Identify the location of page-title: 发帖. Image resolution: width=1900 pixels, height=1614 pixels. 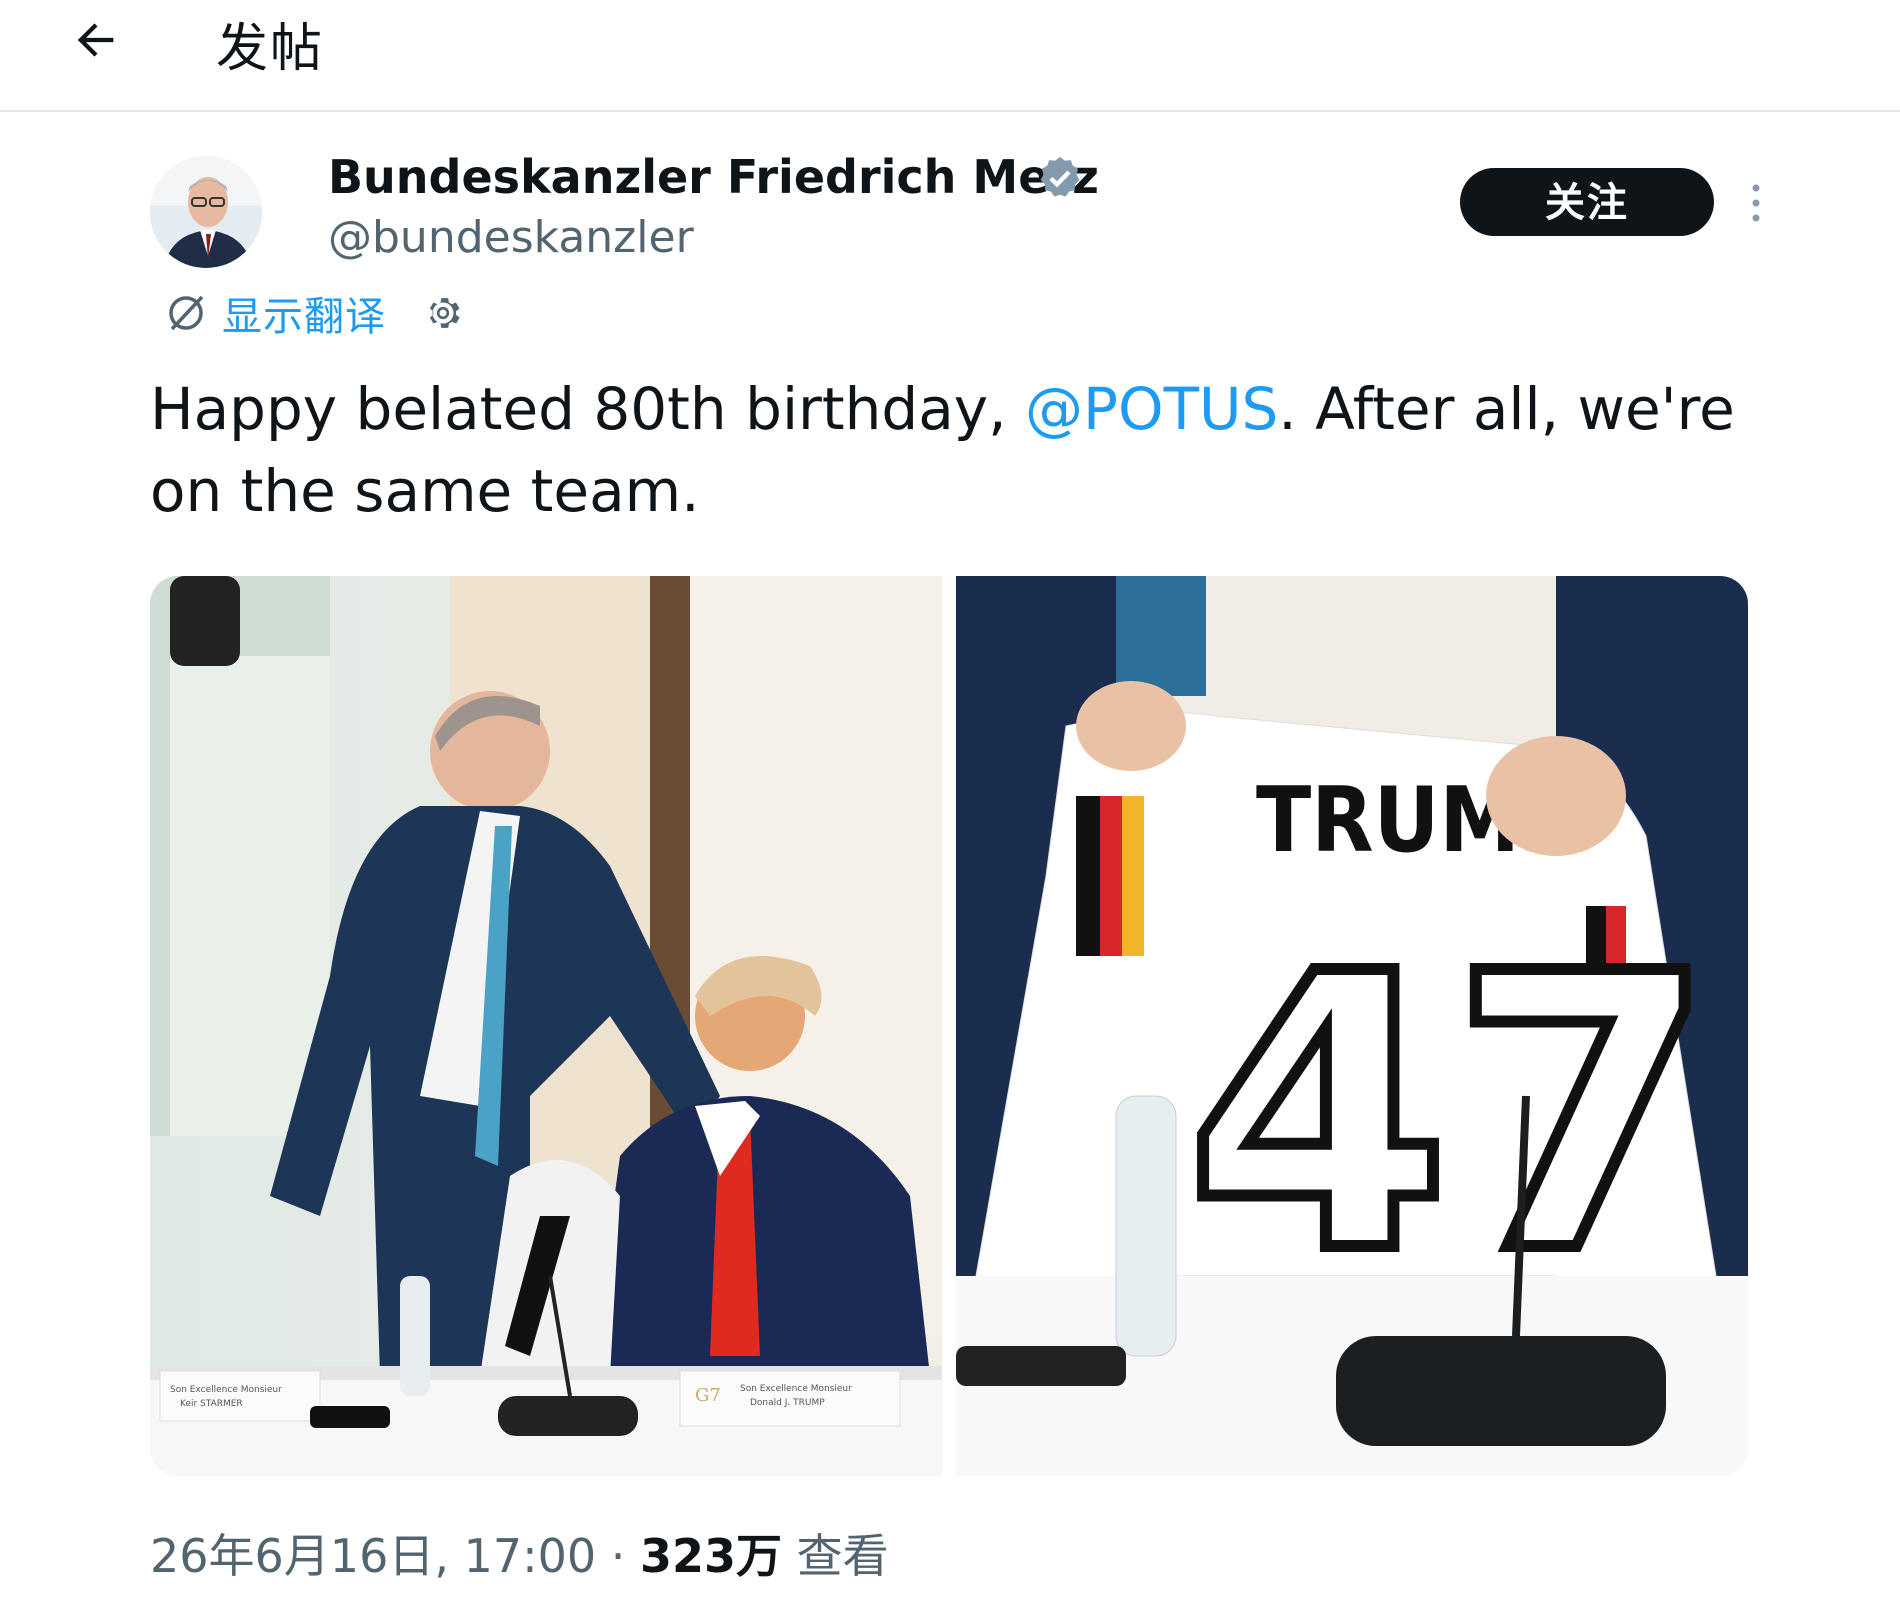
(270, 49).